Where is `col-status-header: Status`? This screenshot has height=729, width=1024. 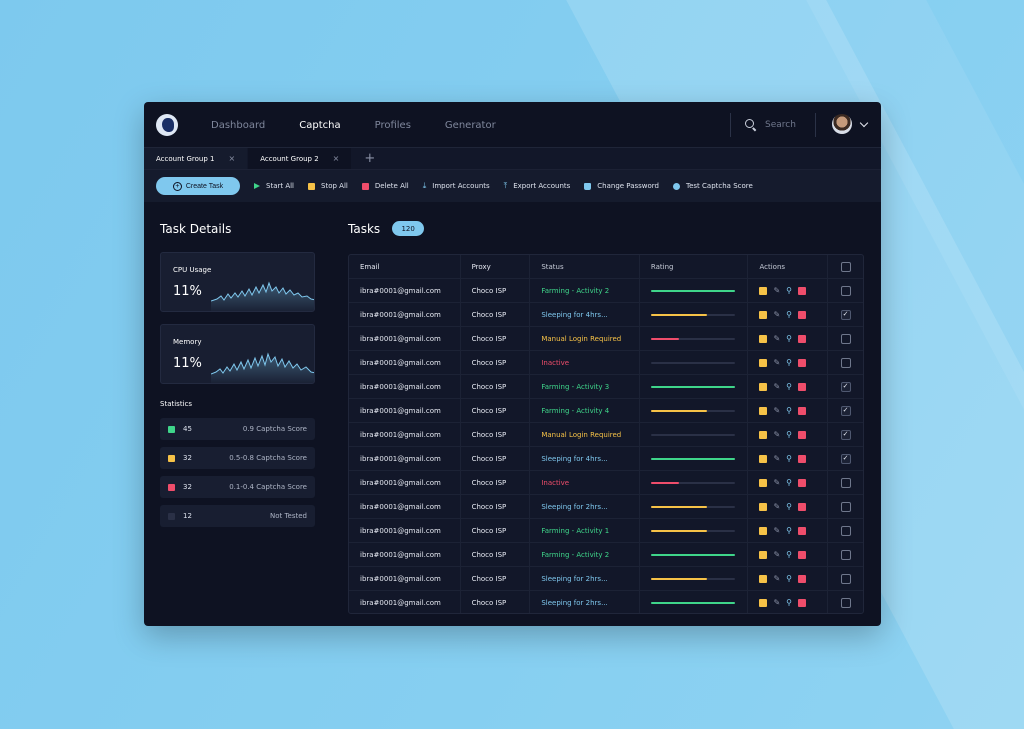 col-status-header: Status is located at coordinates (585, 266).